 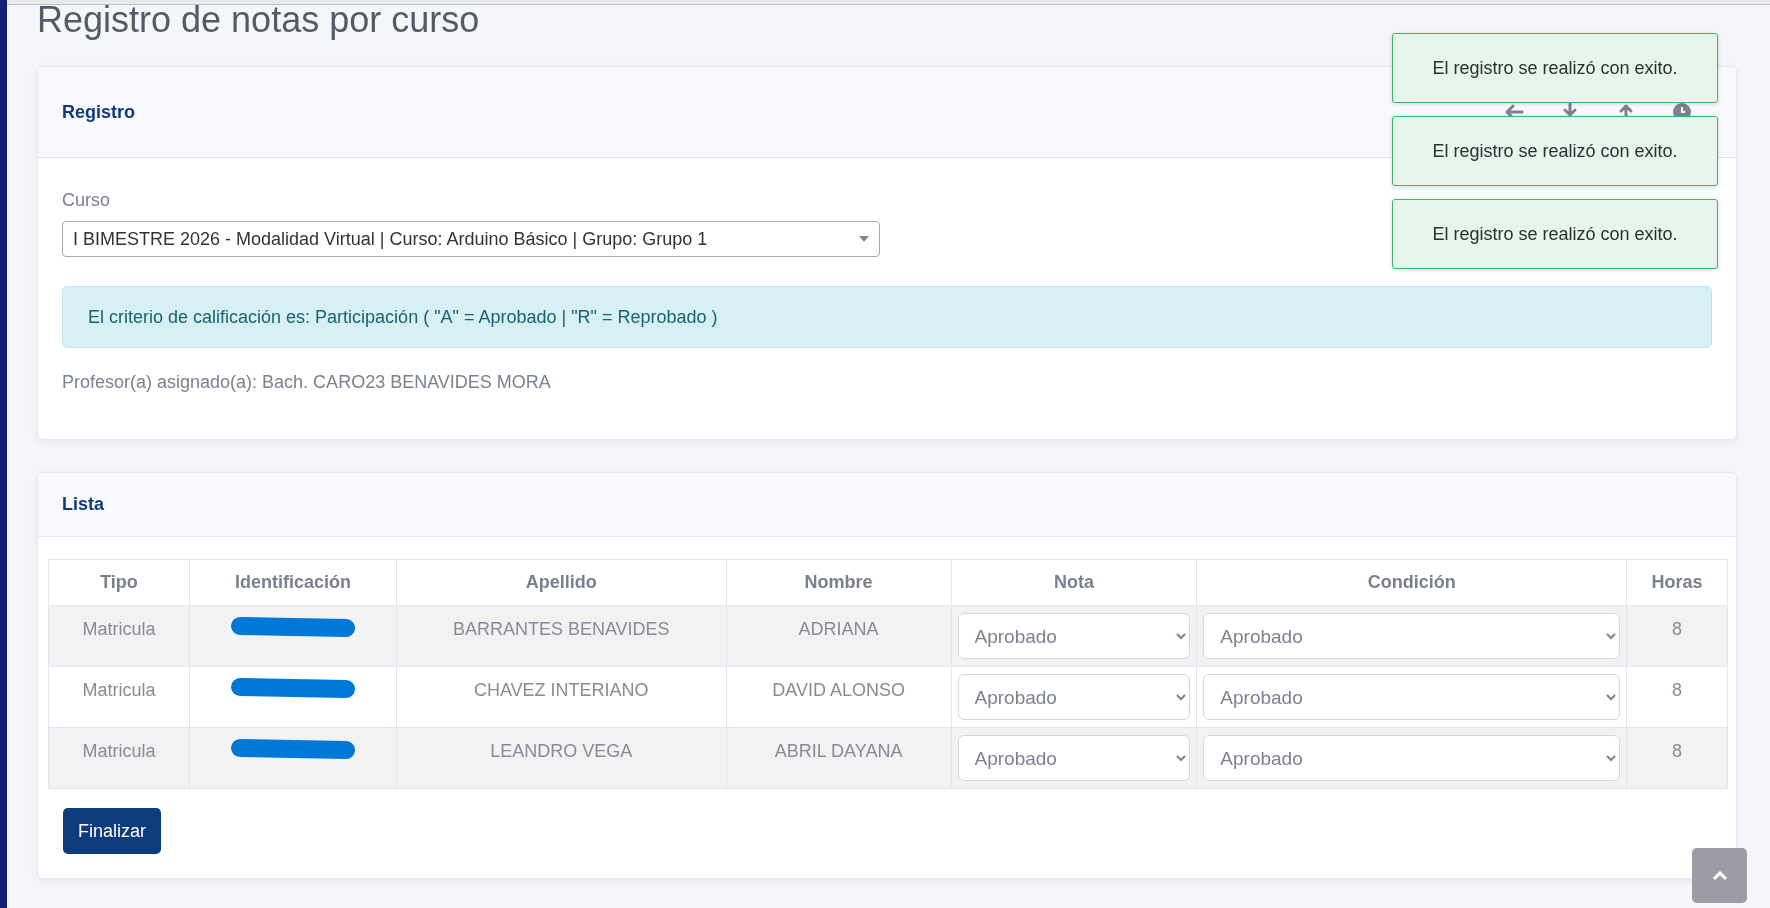 What do you see at coordinates (119, 582) in the screenshot?
I see `column-header: Tipo` at bounding box center [119, 582].